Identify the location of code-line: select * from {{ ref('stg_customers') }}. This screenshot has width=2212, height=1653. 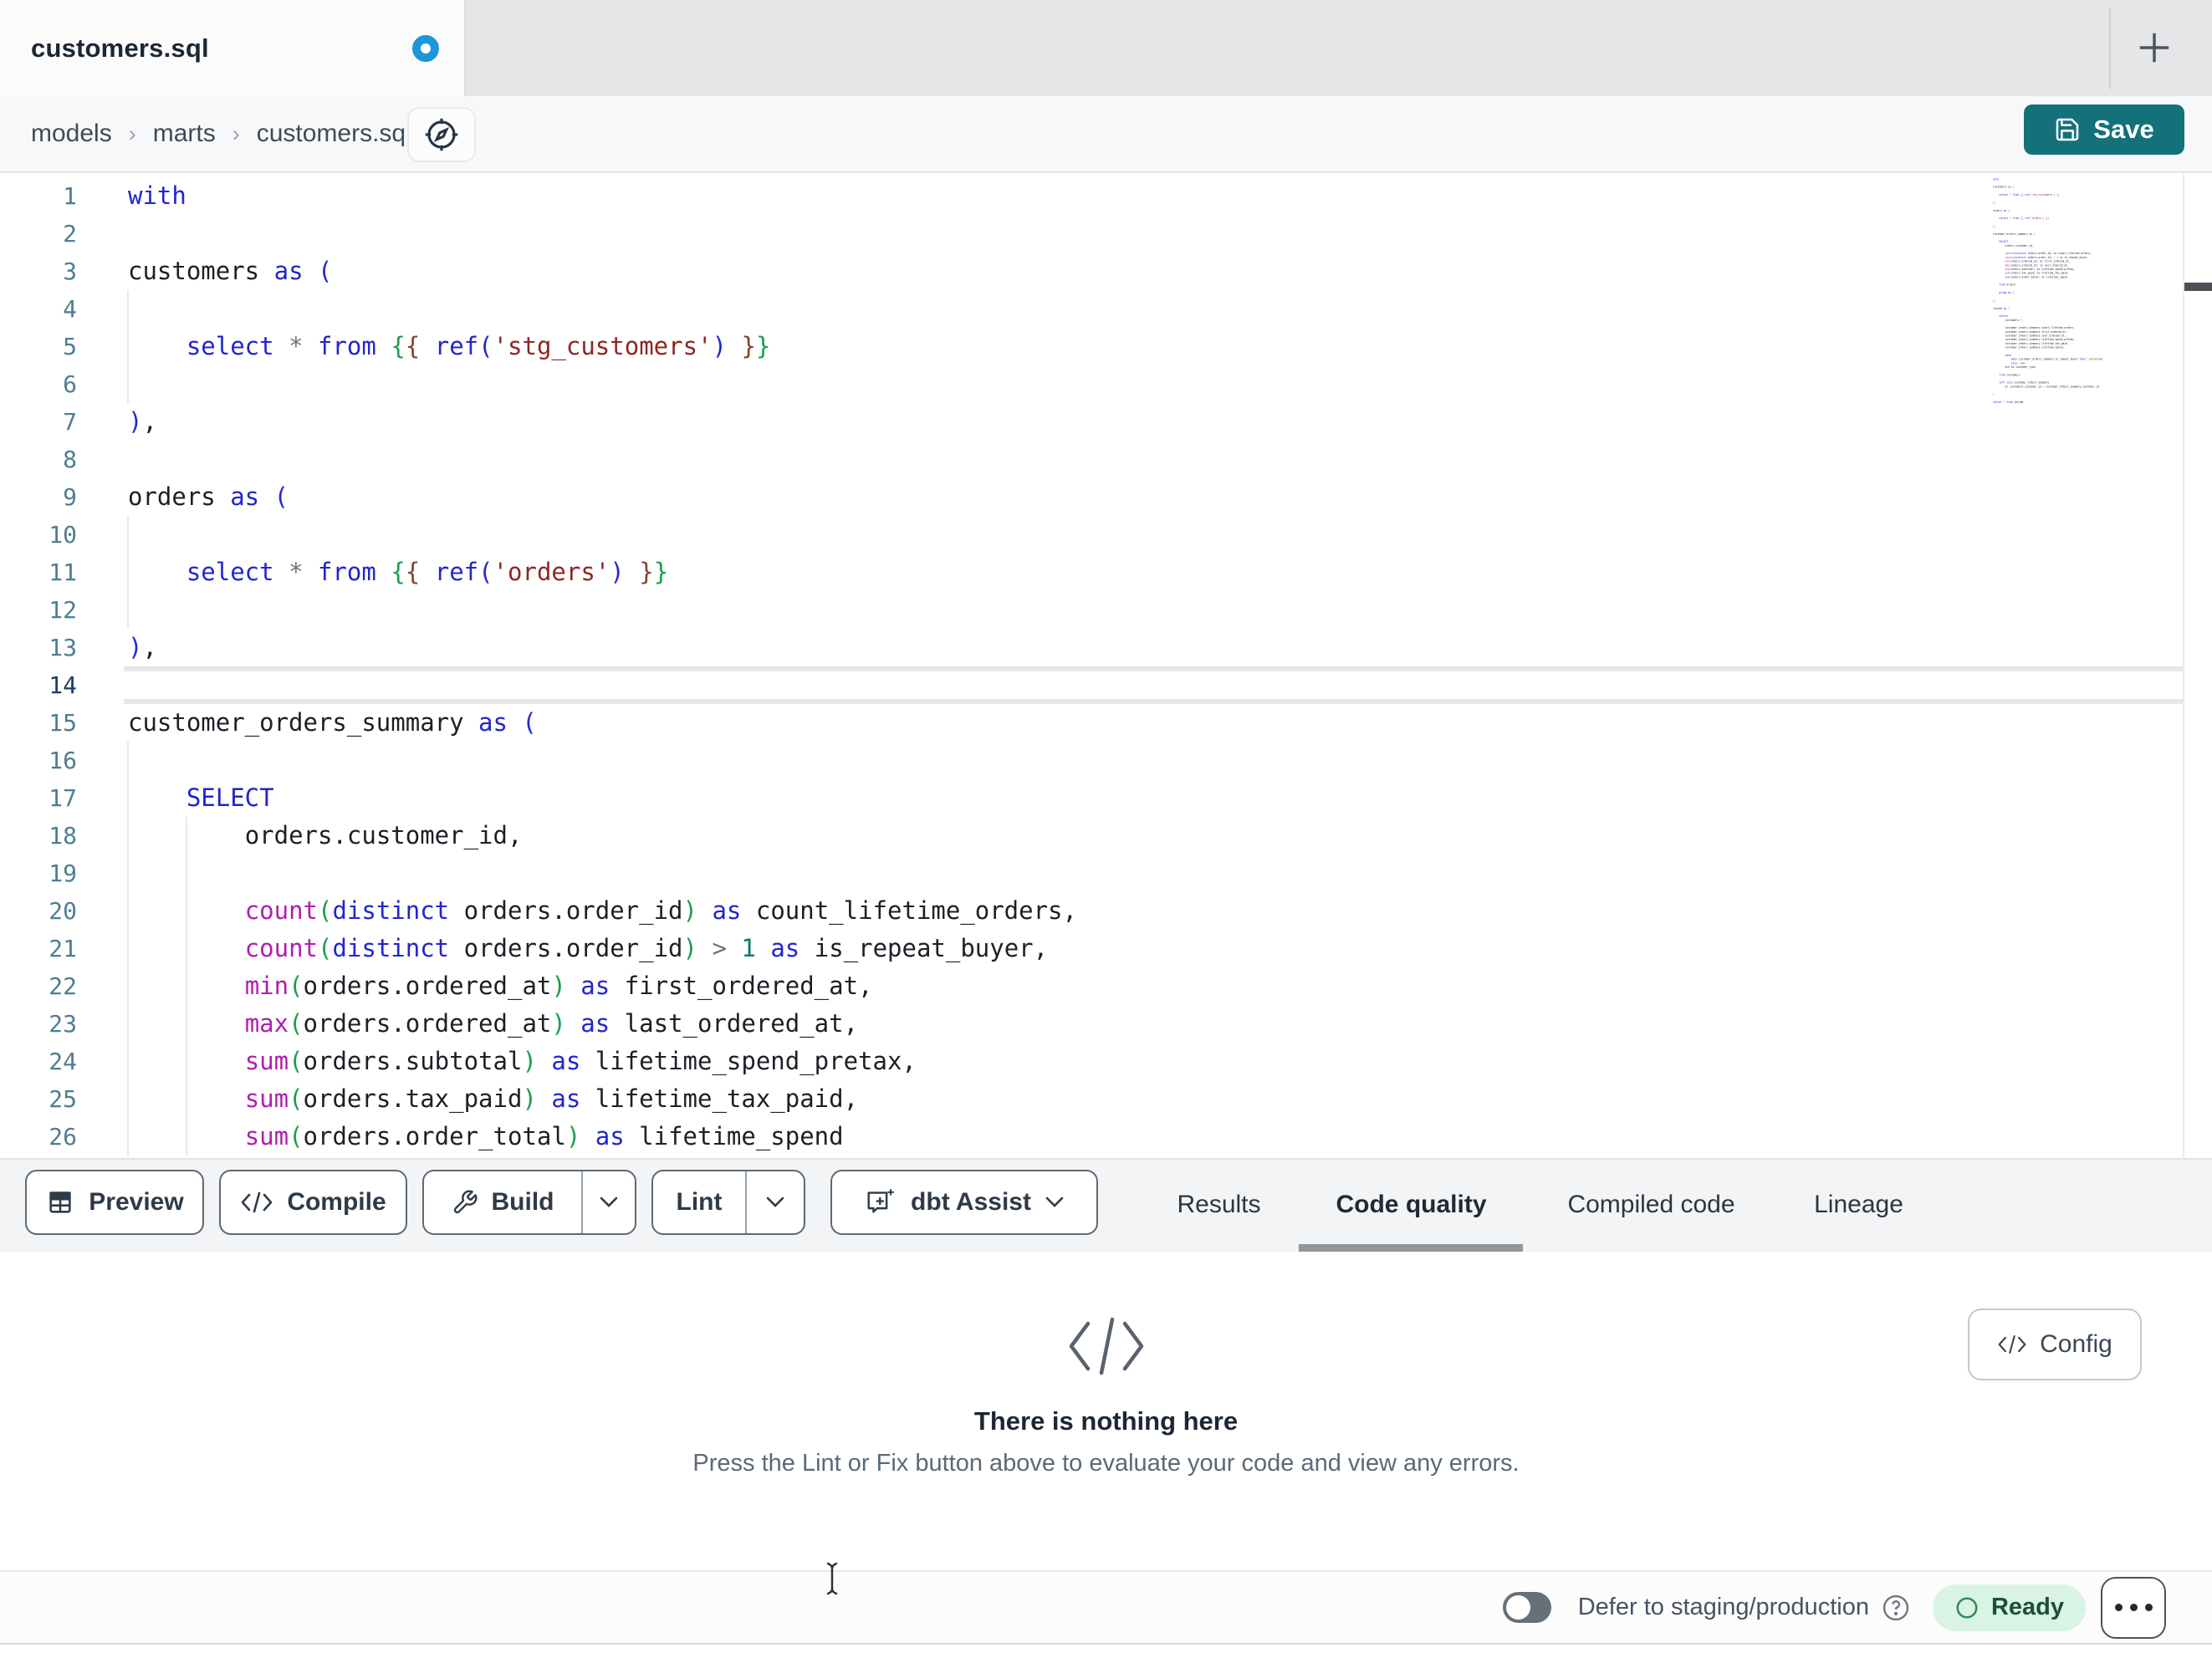
(1092, 346).